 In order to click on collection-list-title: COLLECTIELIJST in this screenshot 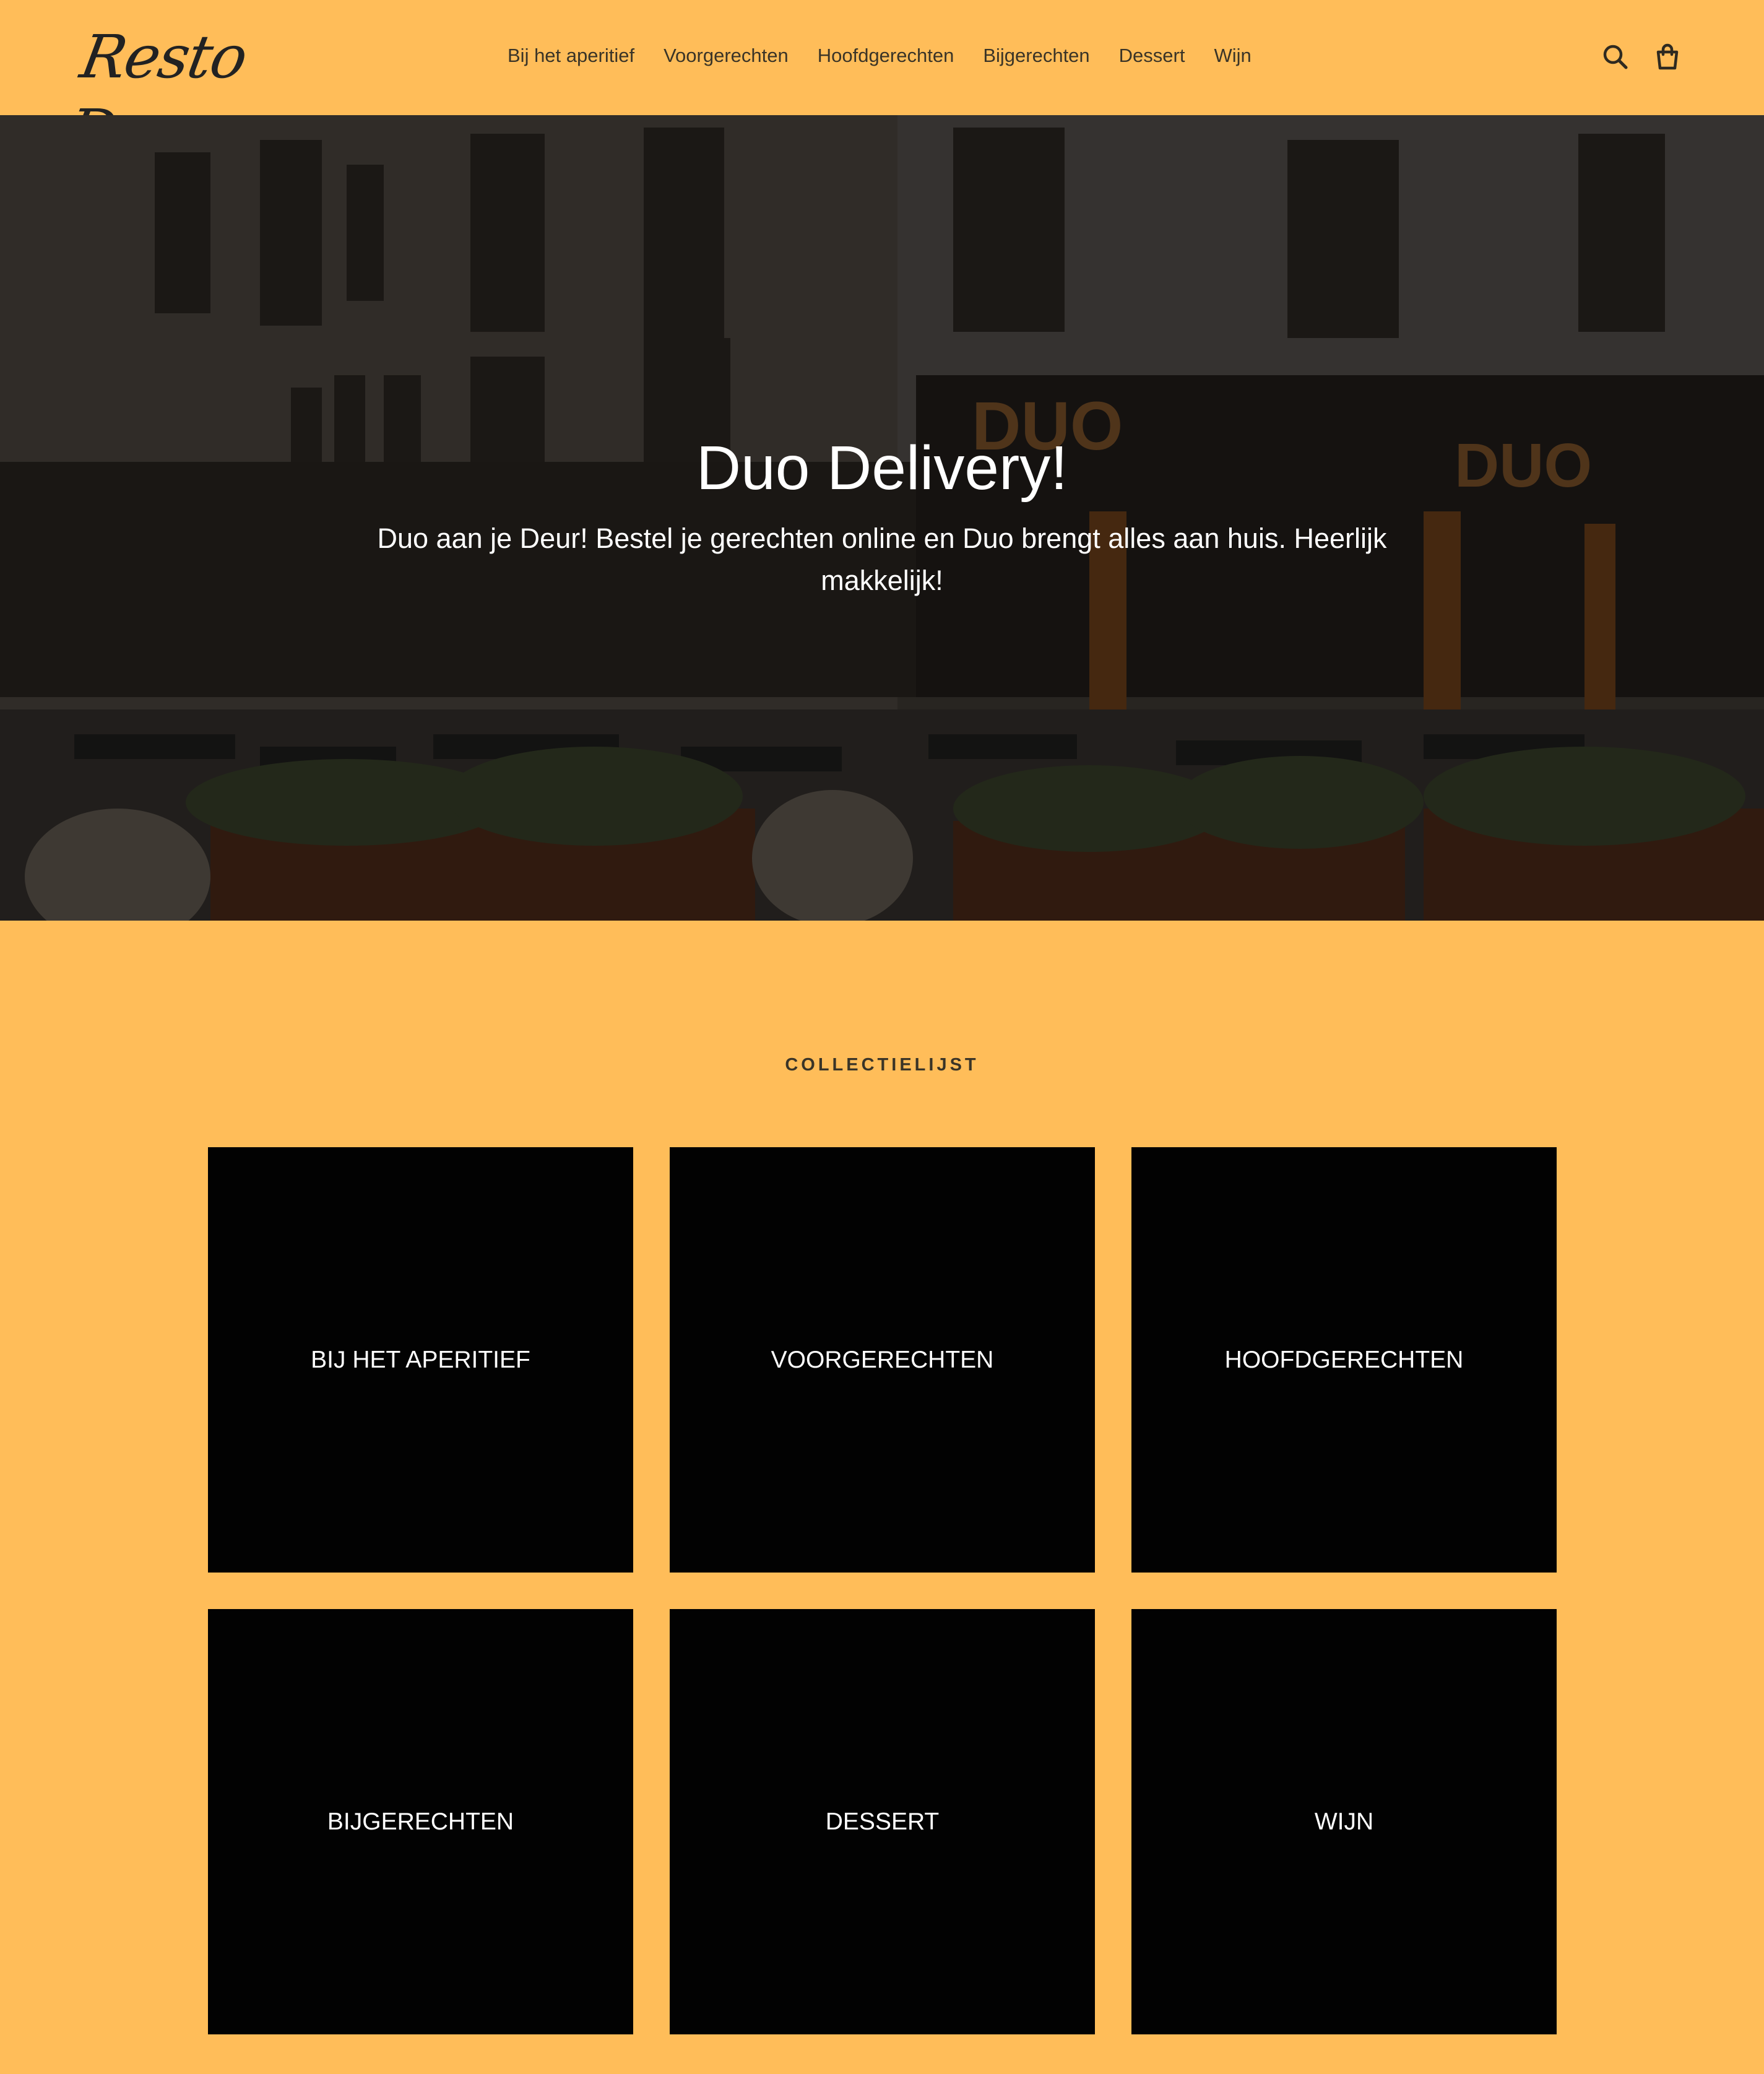, I will do `click(882, 1065)`.